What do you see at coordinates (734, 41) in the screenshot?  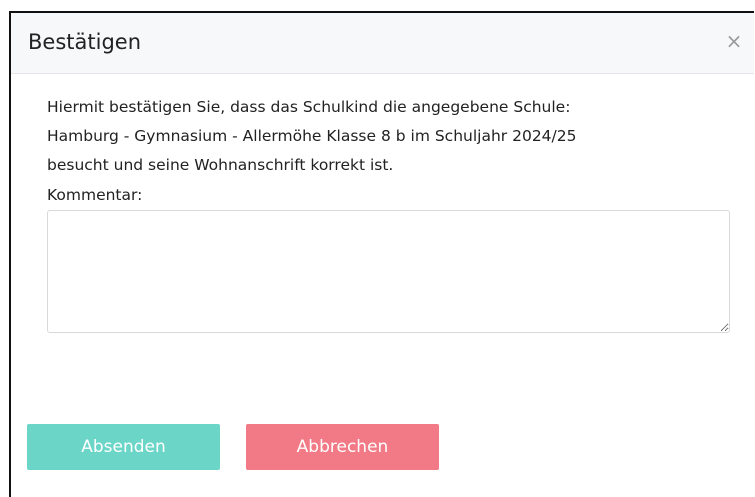 I see `close-icon: ×` at bounding box center [734, 41].